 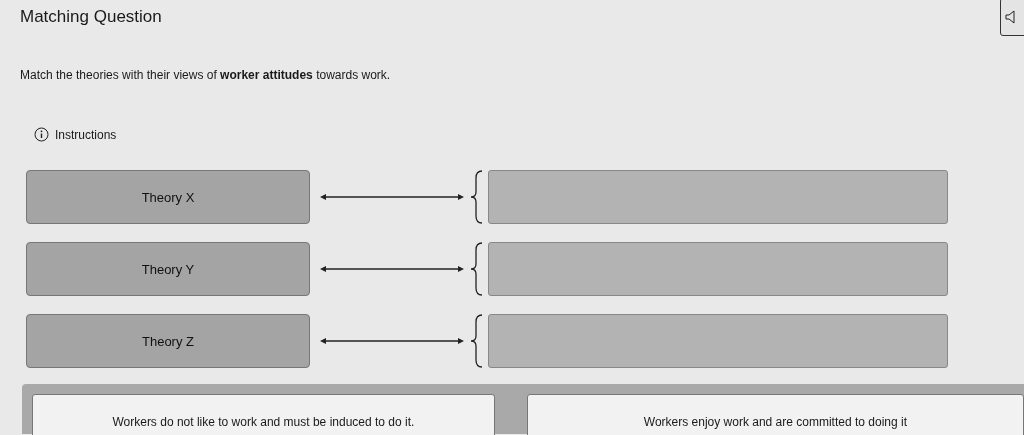 I want to click on question-prompt: Match the theories with their views of worker attitudes towards work., so click(x=206, y=75).